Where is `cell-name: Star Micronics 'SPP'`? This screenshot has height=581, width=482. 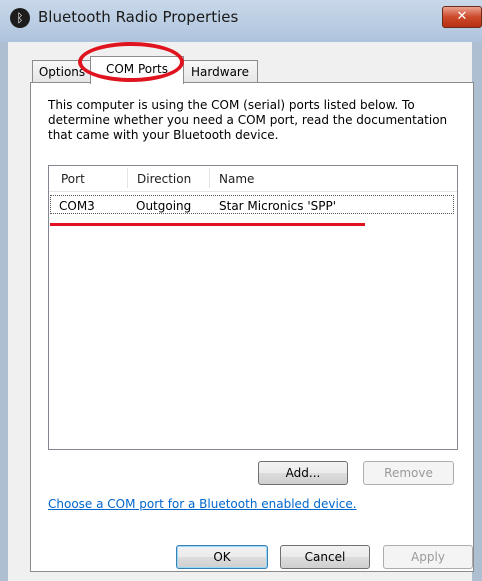
cell-name: Star Micronics 'SPP' is located at coordinates (278, 206).